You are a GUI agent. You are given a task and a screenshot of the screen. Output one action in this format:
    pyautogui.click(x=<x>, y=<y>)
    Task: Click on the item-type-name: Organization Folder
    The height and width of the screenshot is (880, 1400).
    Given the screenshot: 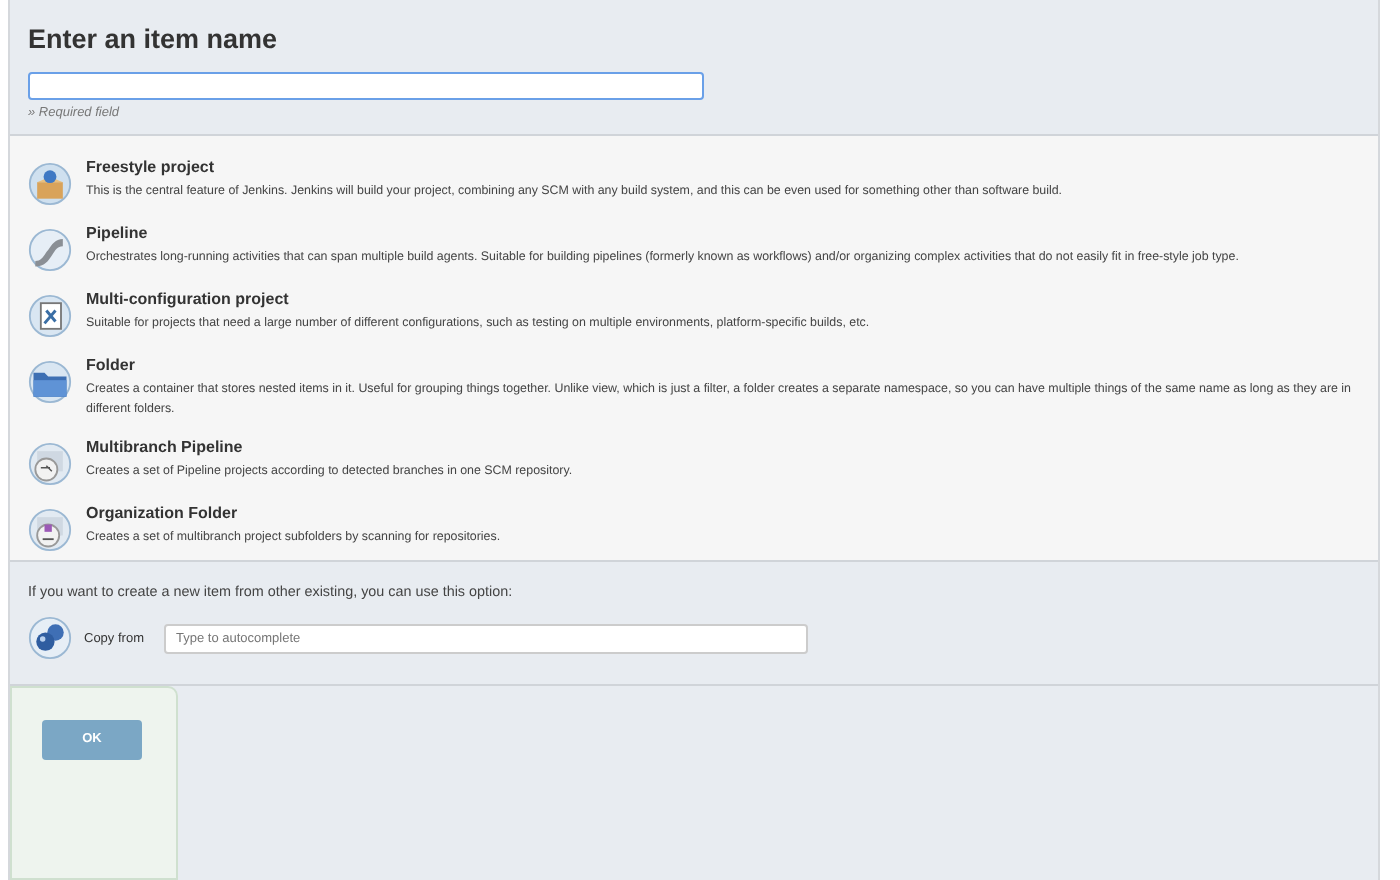 What is the action you would take?
    pyautogui.click(x=293, y=513)
    